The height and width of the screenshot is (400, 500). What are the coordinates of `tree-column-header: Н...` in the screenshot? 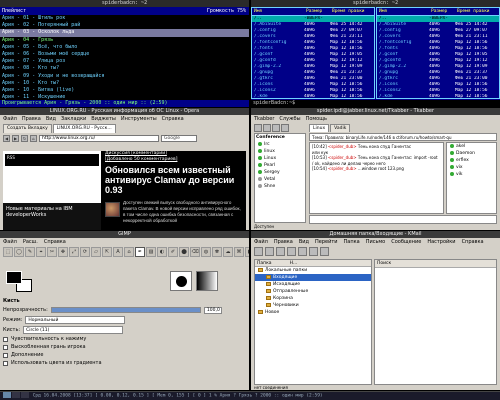 It's located at (294, 263).